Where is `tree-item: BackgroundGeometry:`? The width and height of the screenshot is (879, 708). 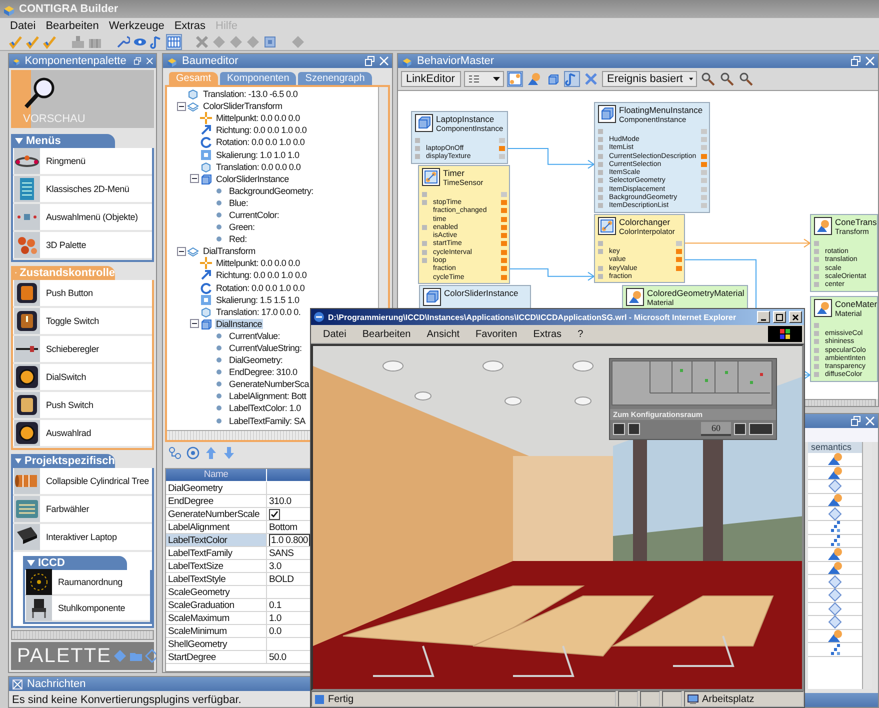
tree-item: BackgroundGeometry: is located at coordinates (271, 191).